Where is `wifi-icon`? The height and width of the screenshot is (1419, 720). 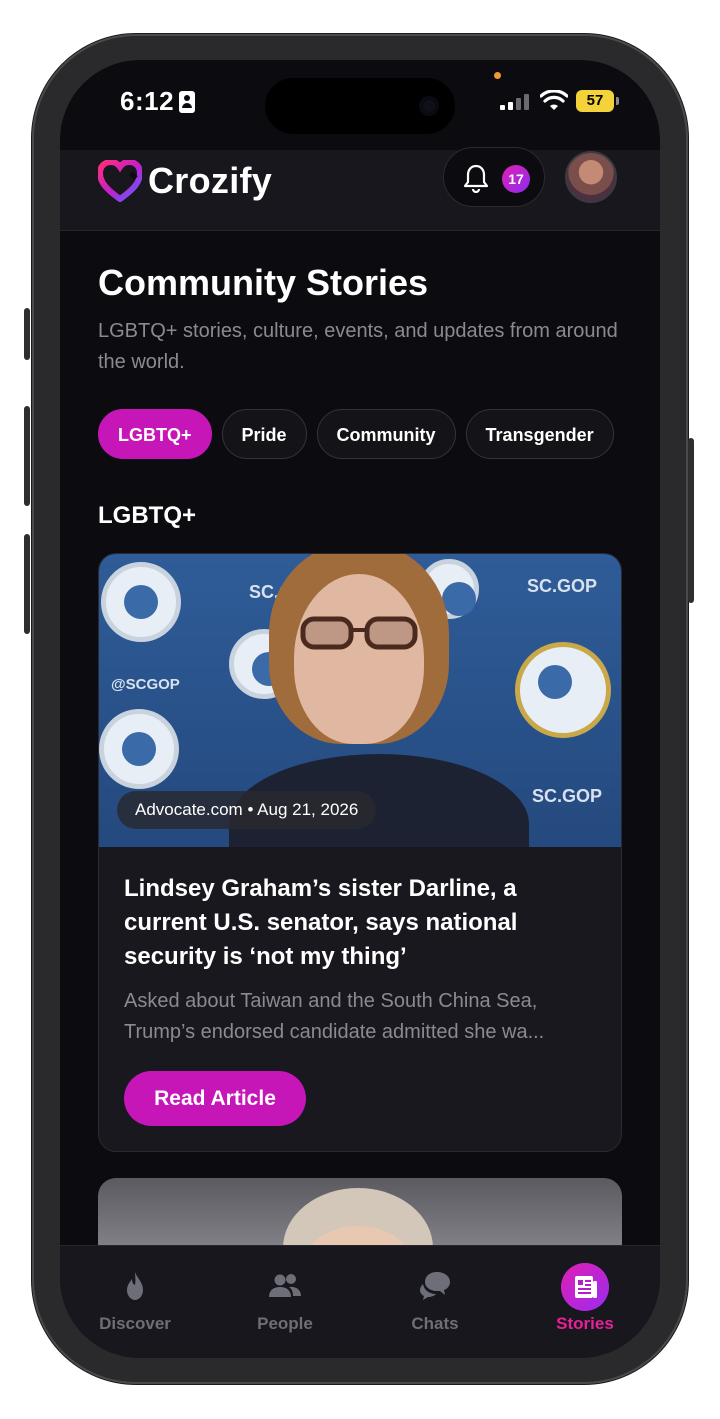 wifi-icon is located at coordinates (554, 100).